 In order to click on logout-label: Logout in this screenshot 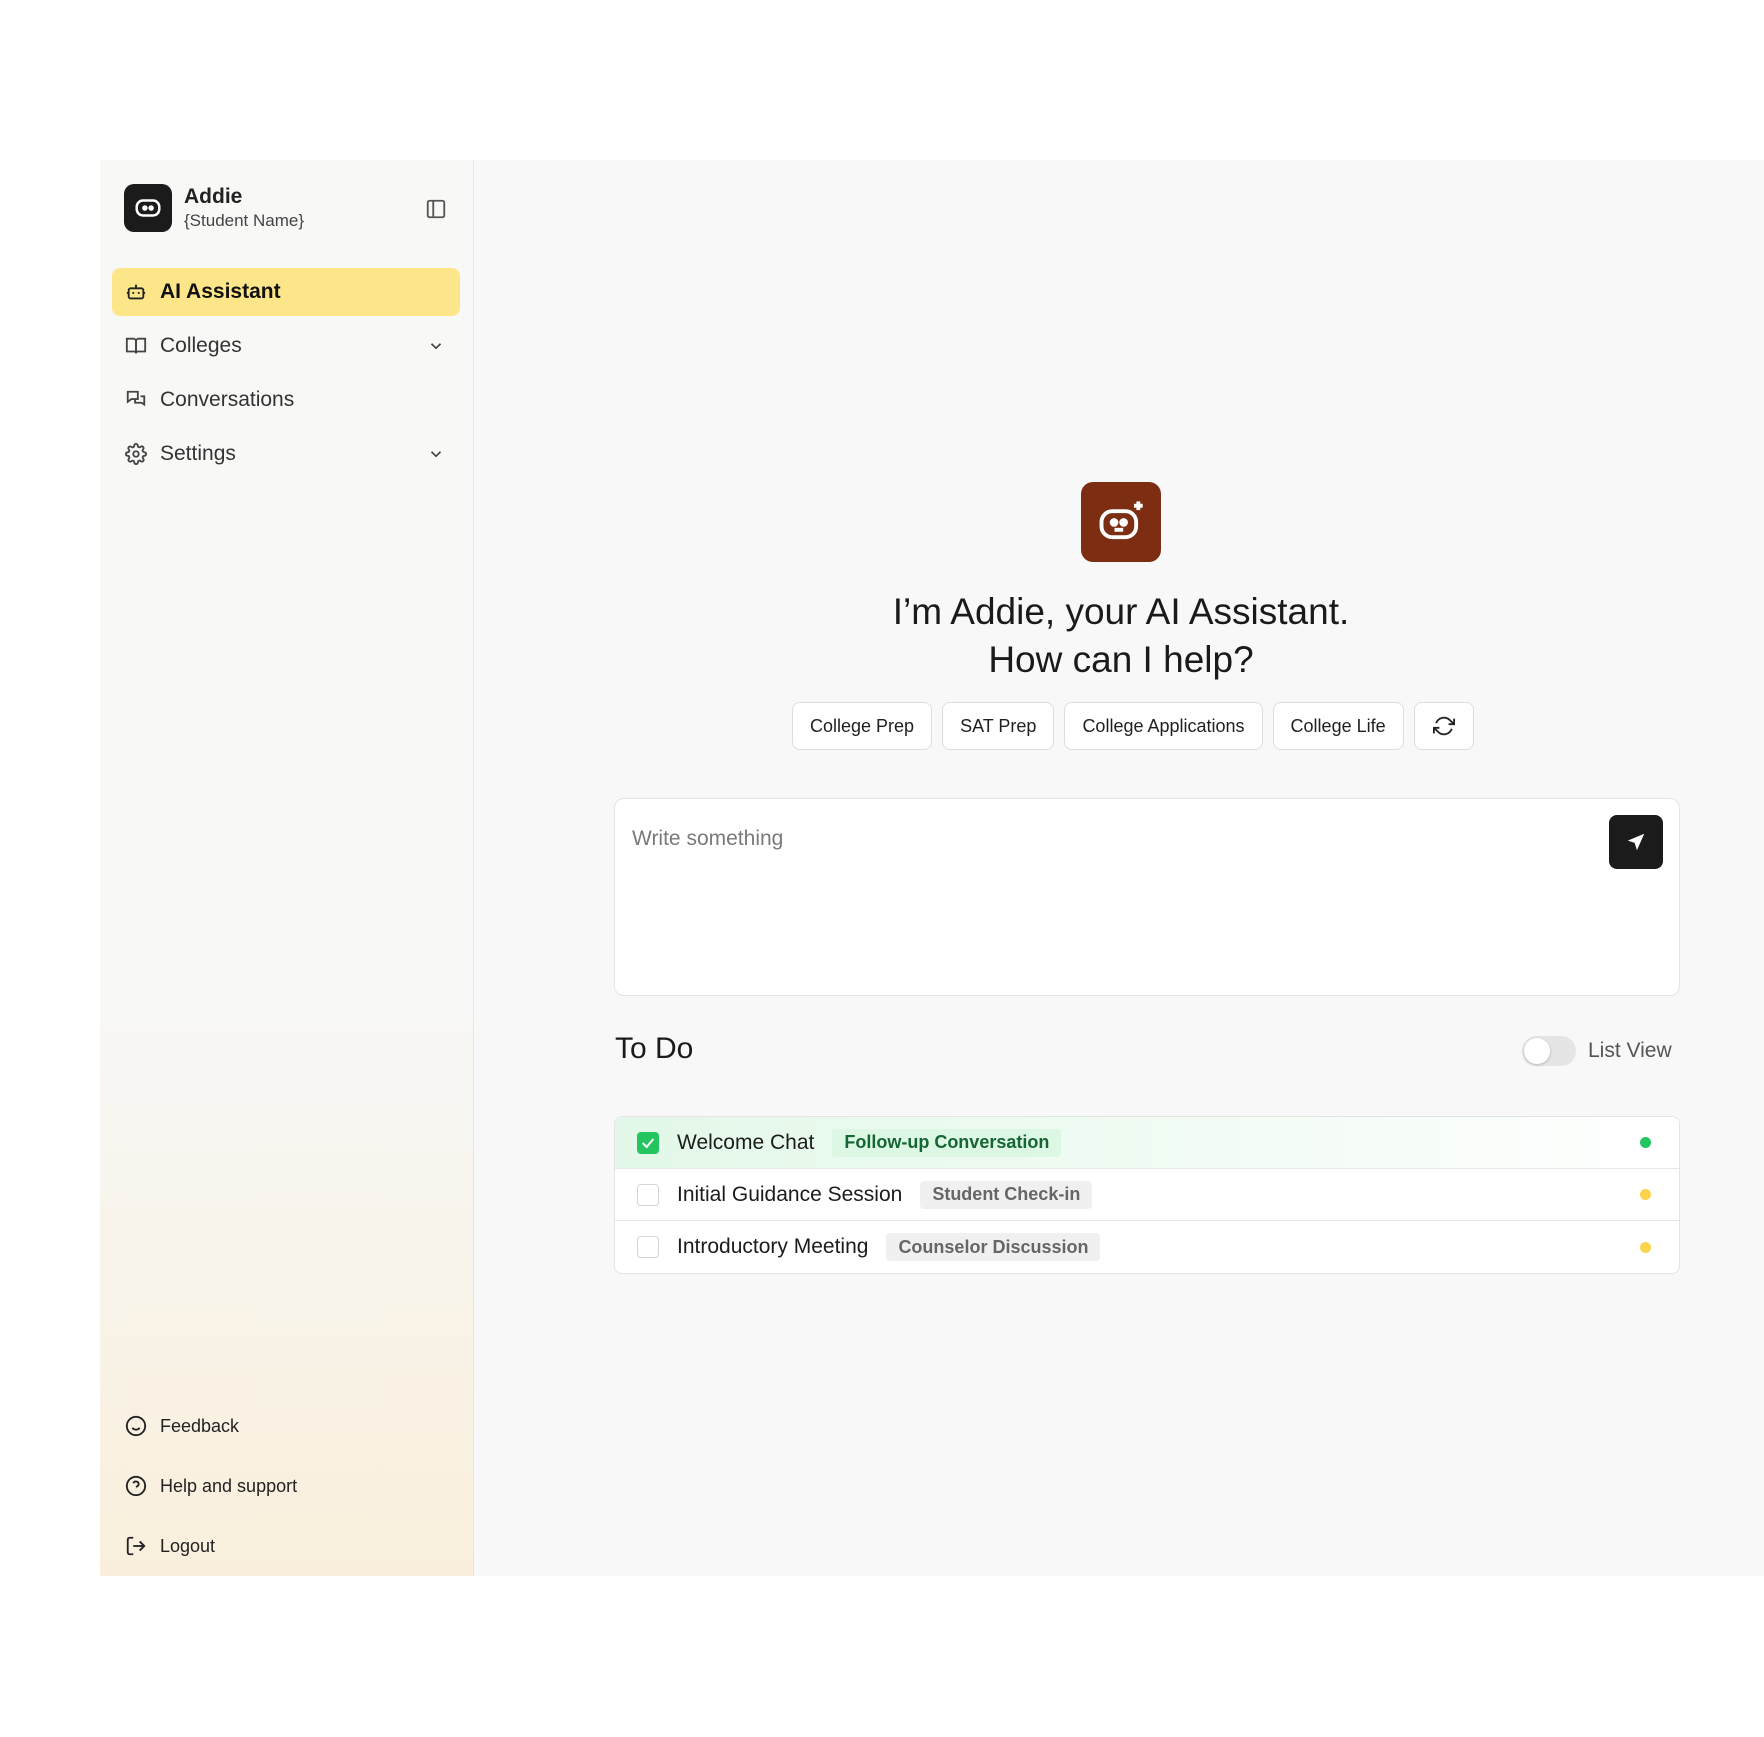, I will do `click(188, 1545)`.